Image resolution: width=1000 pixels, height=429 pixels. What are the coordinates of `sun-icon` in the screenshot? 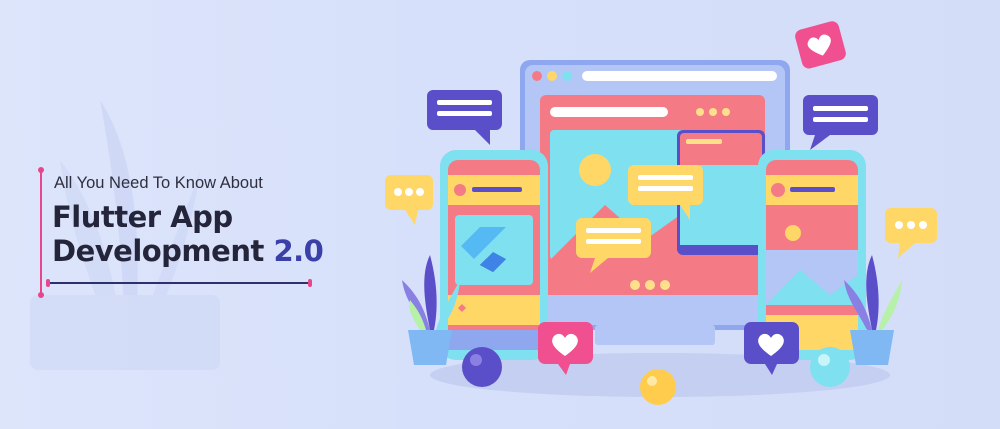 It's located at (595, 170).